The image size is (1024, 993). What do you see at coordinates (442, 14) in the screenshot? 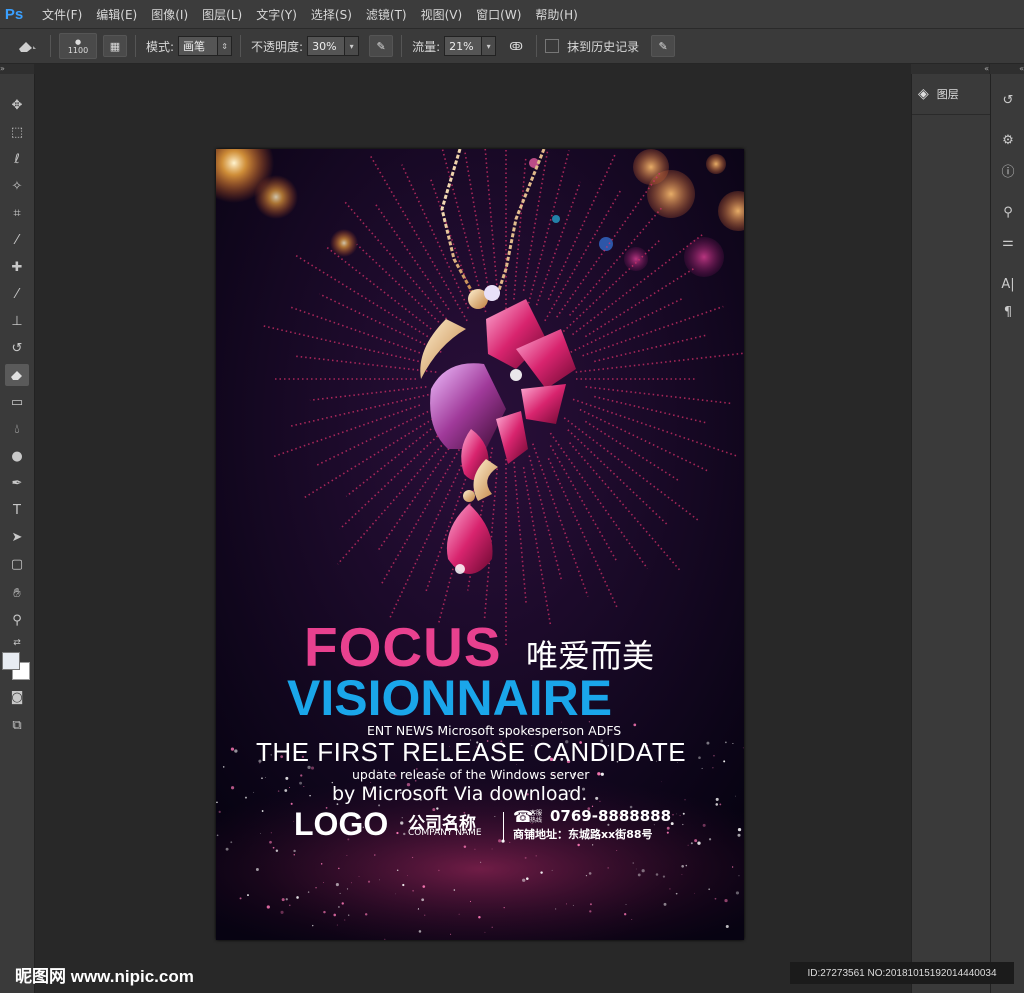
I see `menu-view: 视图(V)` at bounding box center [442, 14].